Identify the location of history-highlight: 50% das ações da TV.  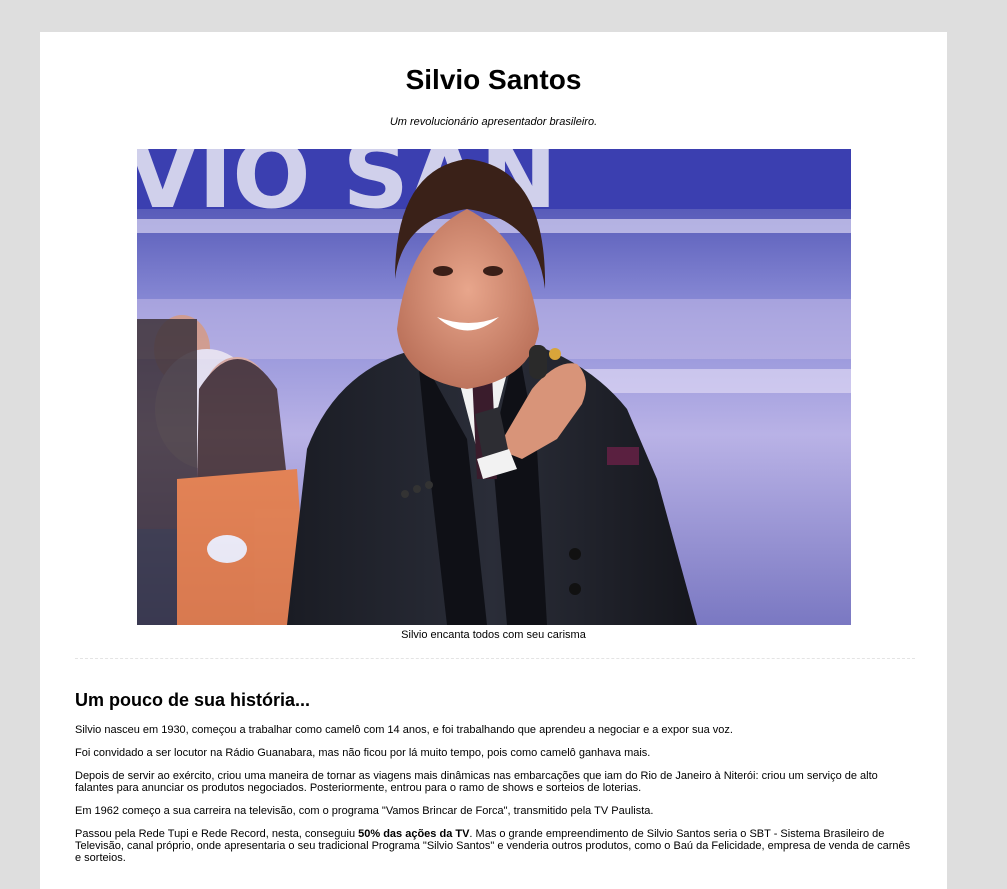
(414, 834).